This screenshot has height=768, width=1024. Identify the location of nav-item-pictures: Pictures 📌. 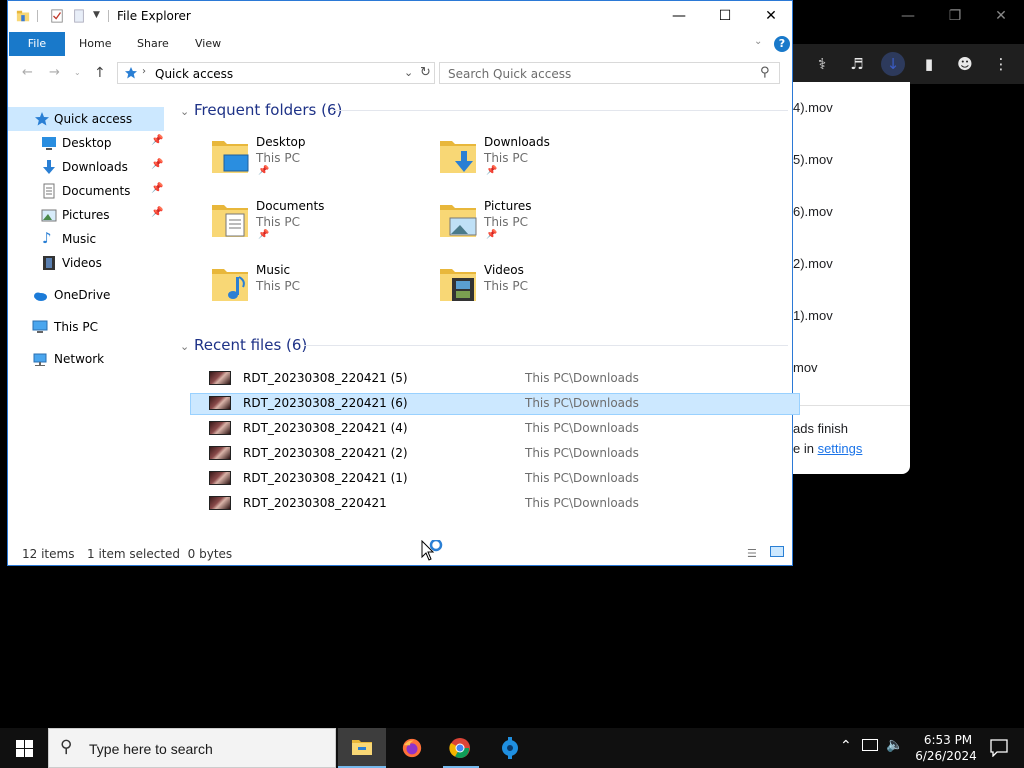
(86, 215).